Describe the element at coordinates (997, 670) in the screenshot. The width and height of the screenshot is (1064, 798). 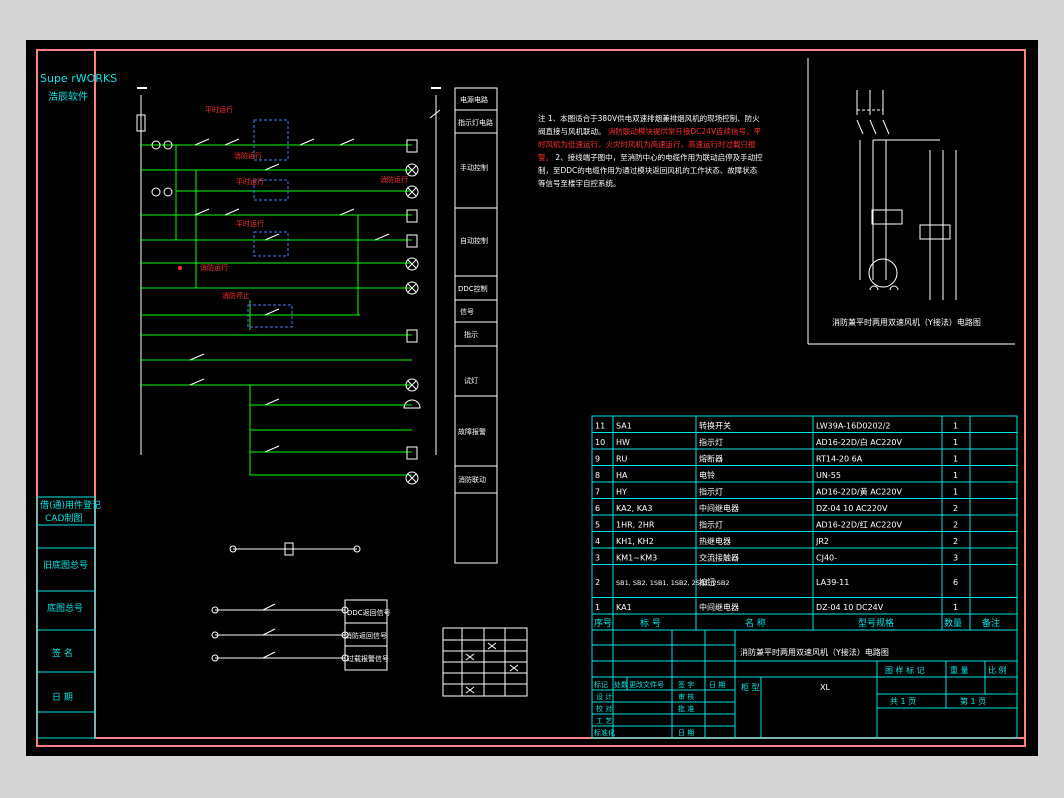
I see `tb-stage-2: 比 例` at that location.